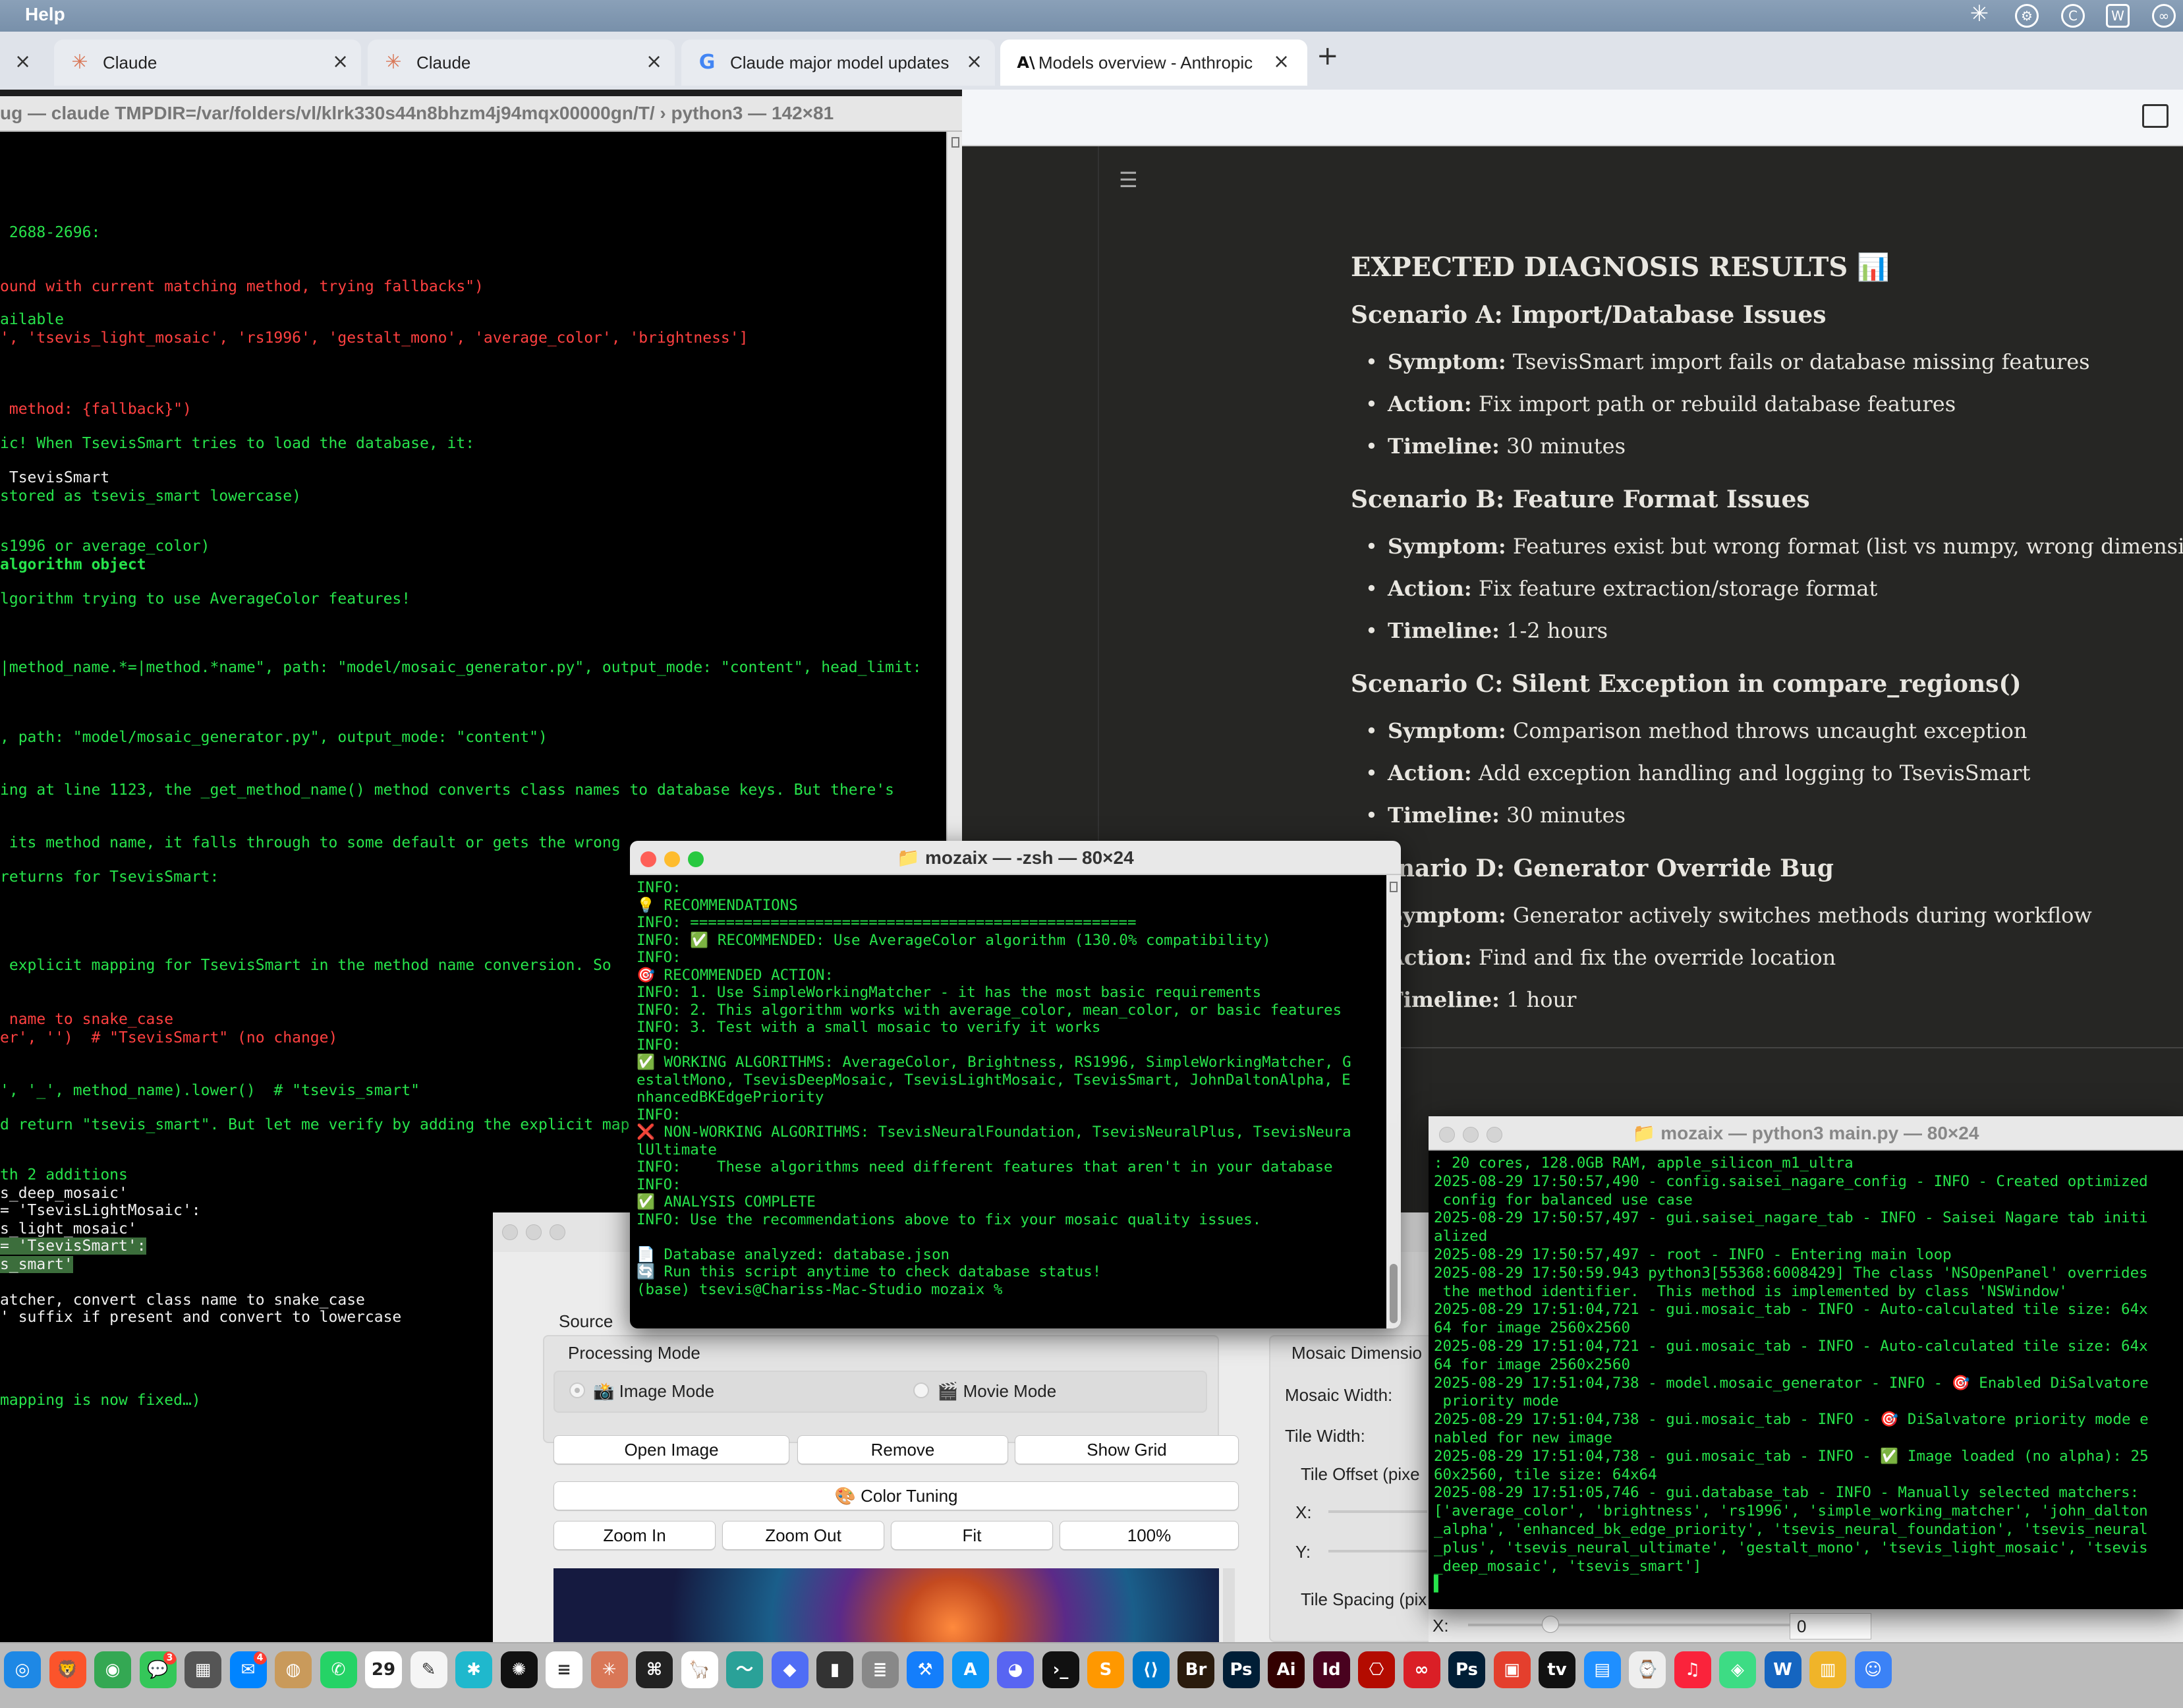 This screenshot has width=2183, height=1708. Describe the element at coordinates (67, 1670) in the screenshot. I see `dock-brave-icon: 🦁` at that location.